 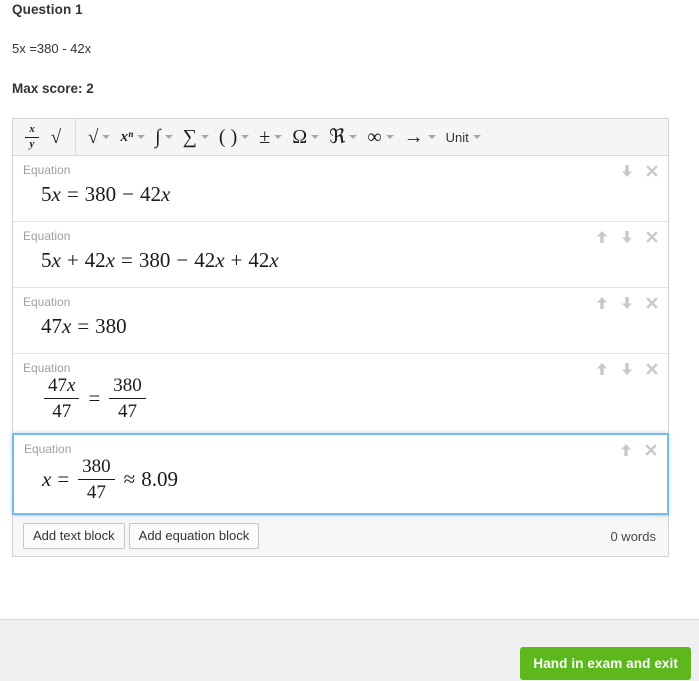 What do you see at coordinates (340, 480) in the screenshot?
I see `block-content: x = 380 47 ≈8.09` at bounding box center [340, 480].